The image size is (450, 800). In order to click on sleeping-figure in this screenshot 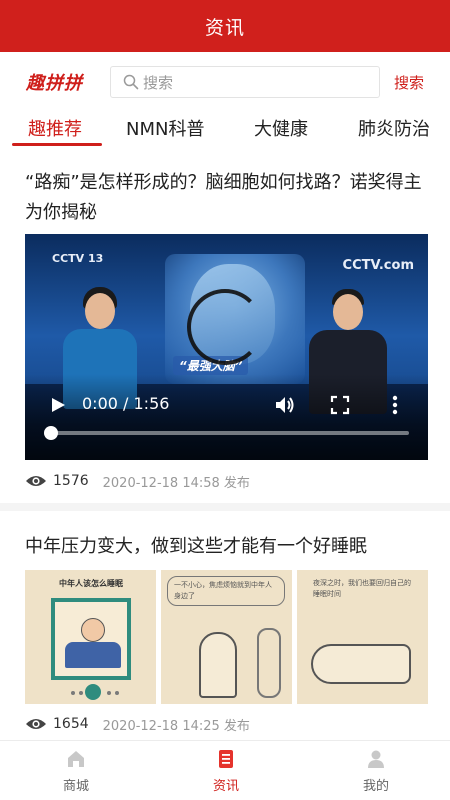, I will do `click(361, 664)`.